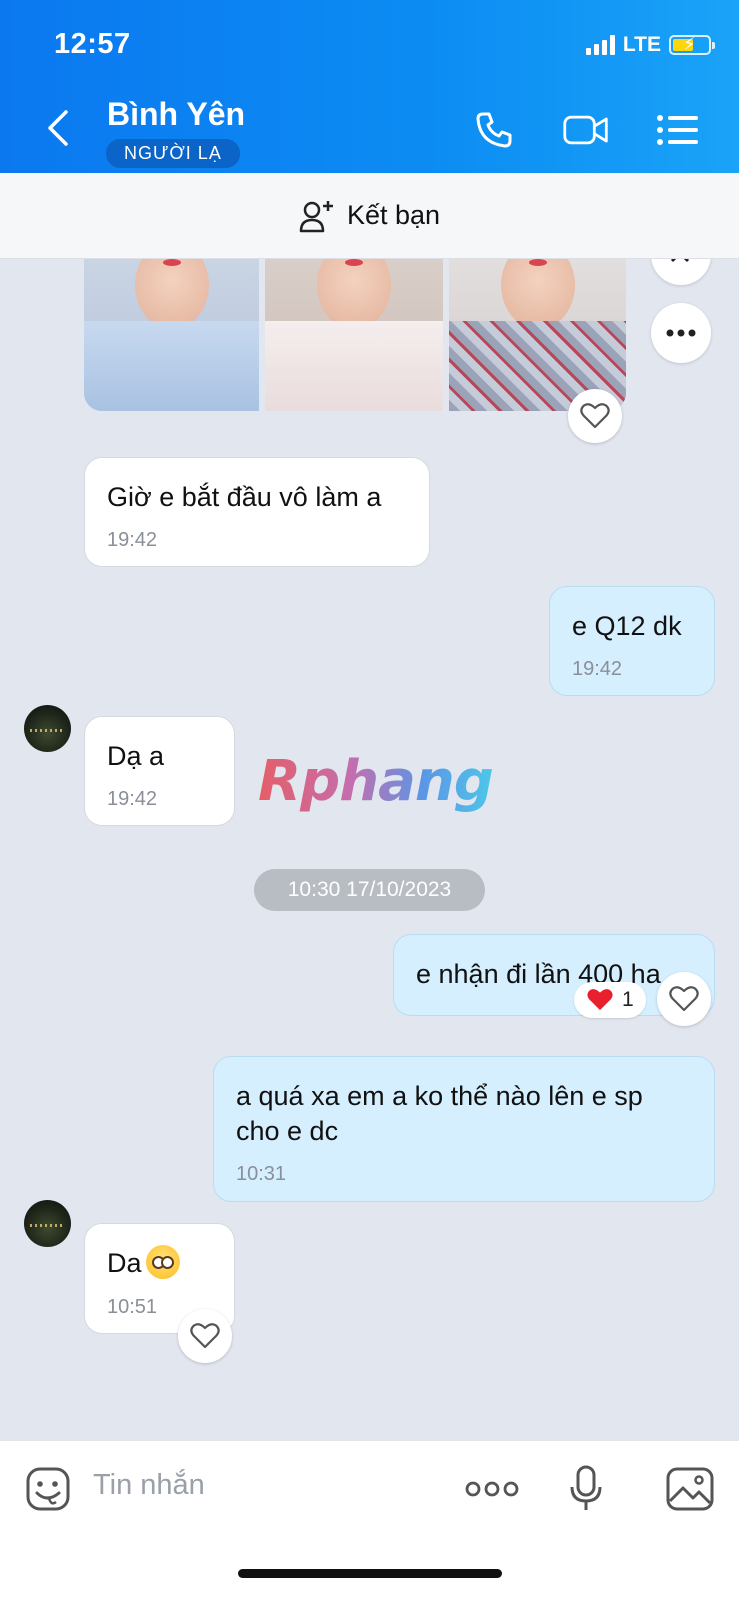 This screenshot has height=1600, width=739. I want to click on back-icon, so click(58, 128).